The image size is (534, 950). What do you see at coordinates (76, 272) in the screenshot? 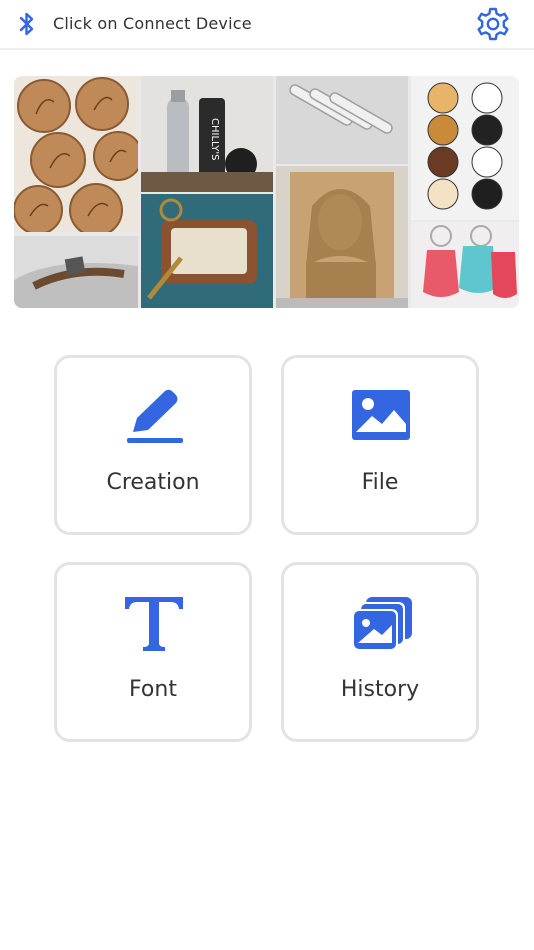
I see `engraved-metal-tag-image` at bounding box center [76, 272].